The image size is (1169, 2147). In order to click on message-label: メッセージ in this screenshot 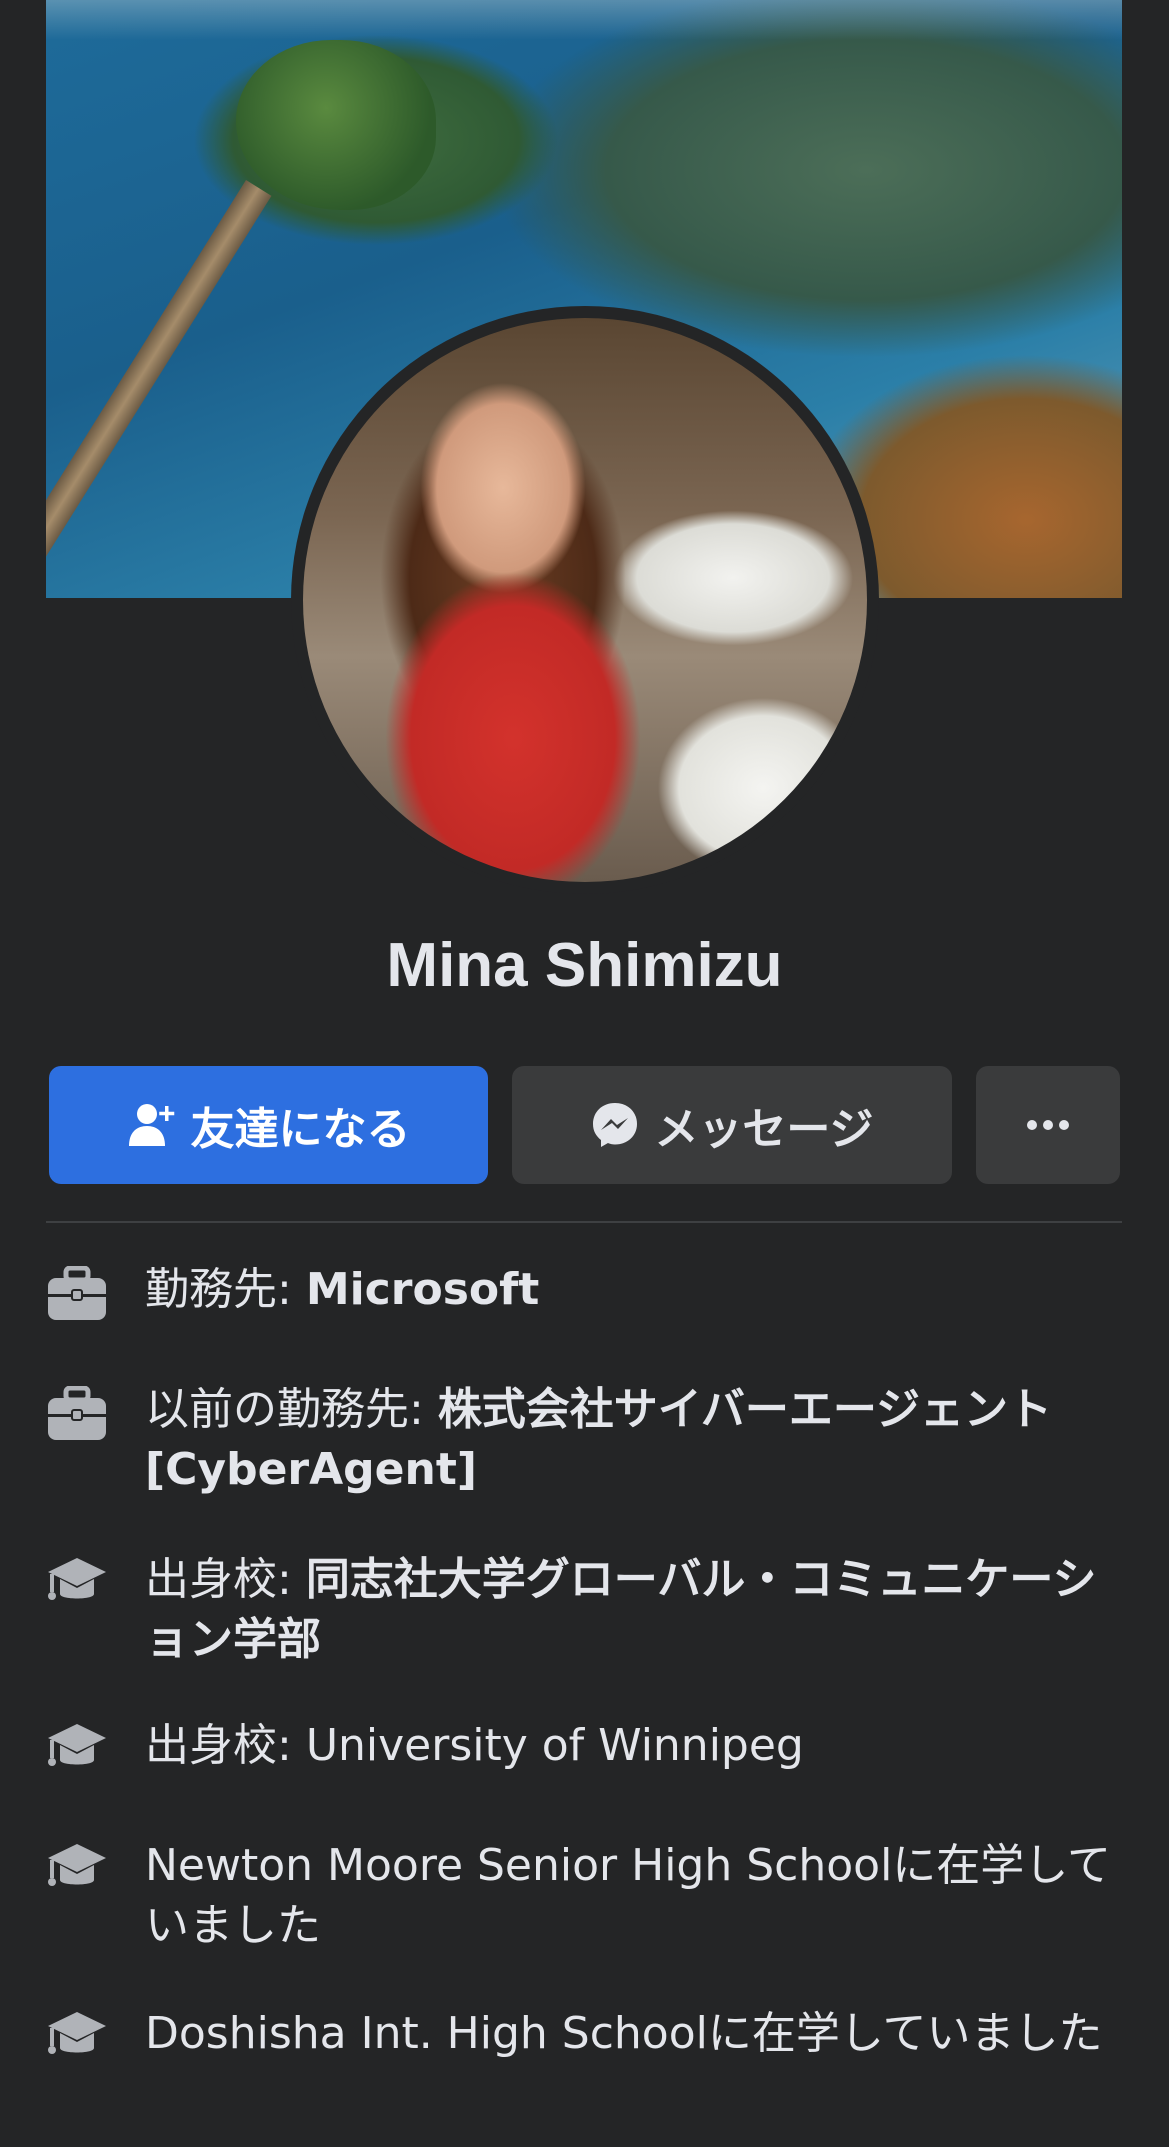, I will do `click(764, 1129)`.